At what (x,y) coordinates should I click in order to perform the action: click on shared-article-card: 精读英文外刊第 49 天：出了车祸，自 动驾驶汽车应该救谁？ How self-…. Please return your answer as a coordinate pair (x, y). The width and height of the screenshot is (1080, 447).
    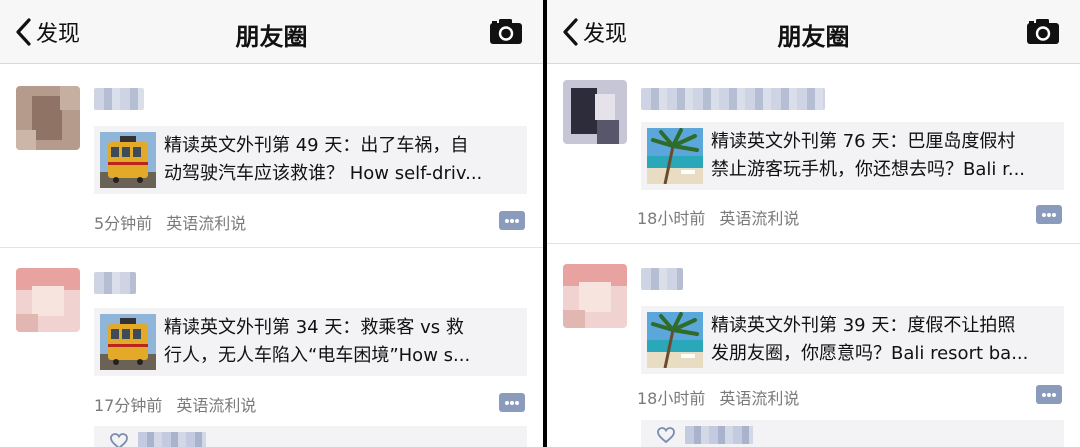
    Looking at the image, I should click on (310, 160).